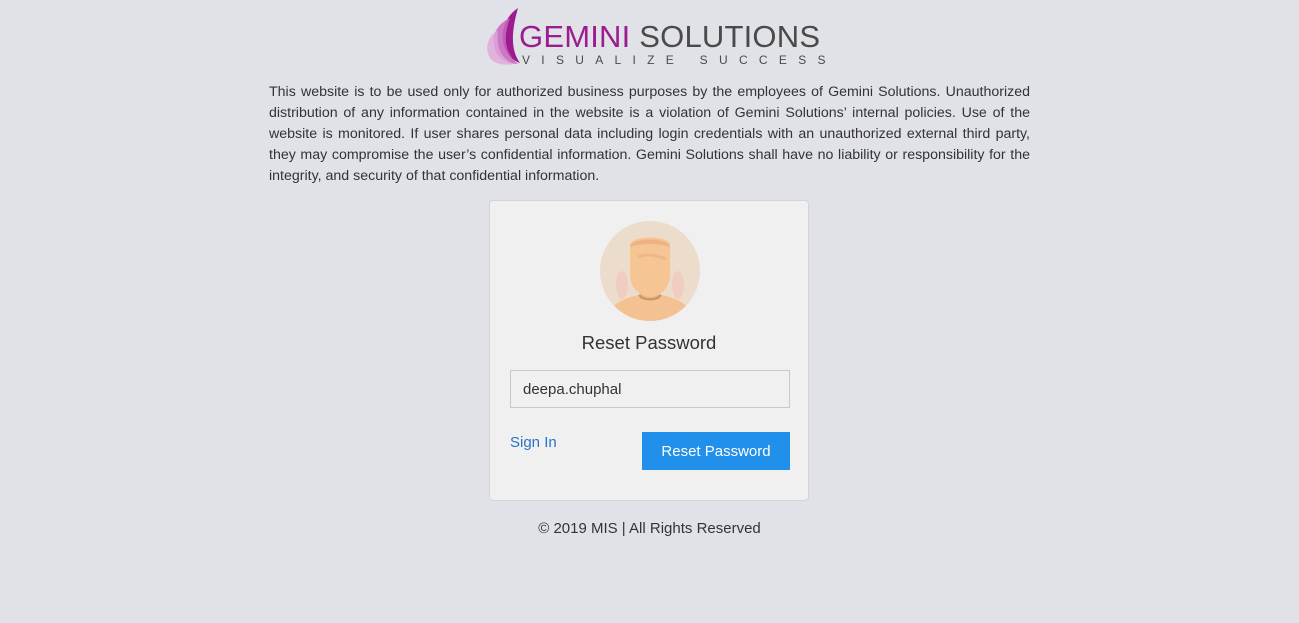  What do you see at coordinates (503, 36) in the screenshot?
I see `butterfly-logo-icon` at bounding box center [503, 36].